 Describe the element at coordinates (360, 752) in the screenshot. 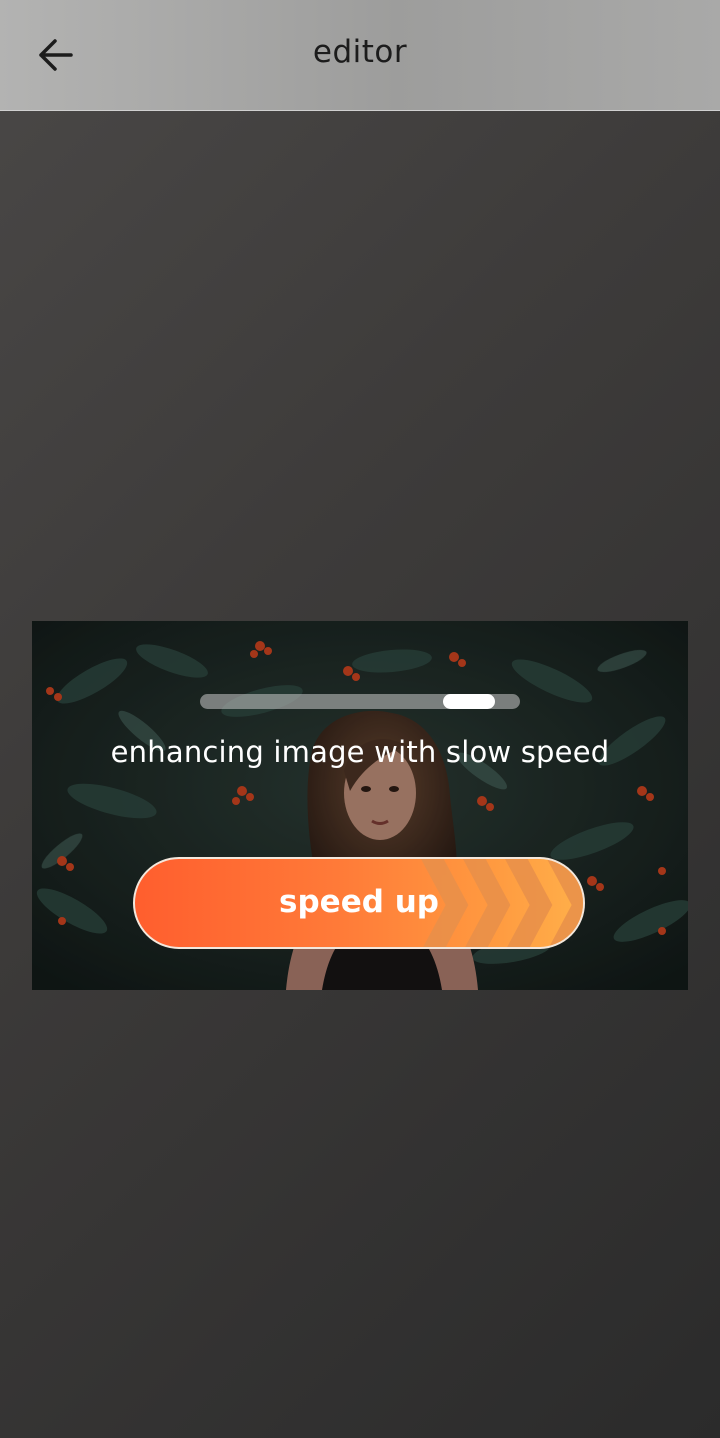

I see `processing-status-text: enhancing image with slow speed` at that location.